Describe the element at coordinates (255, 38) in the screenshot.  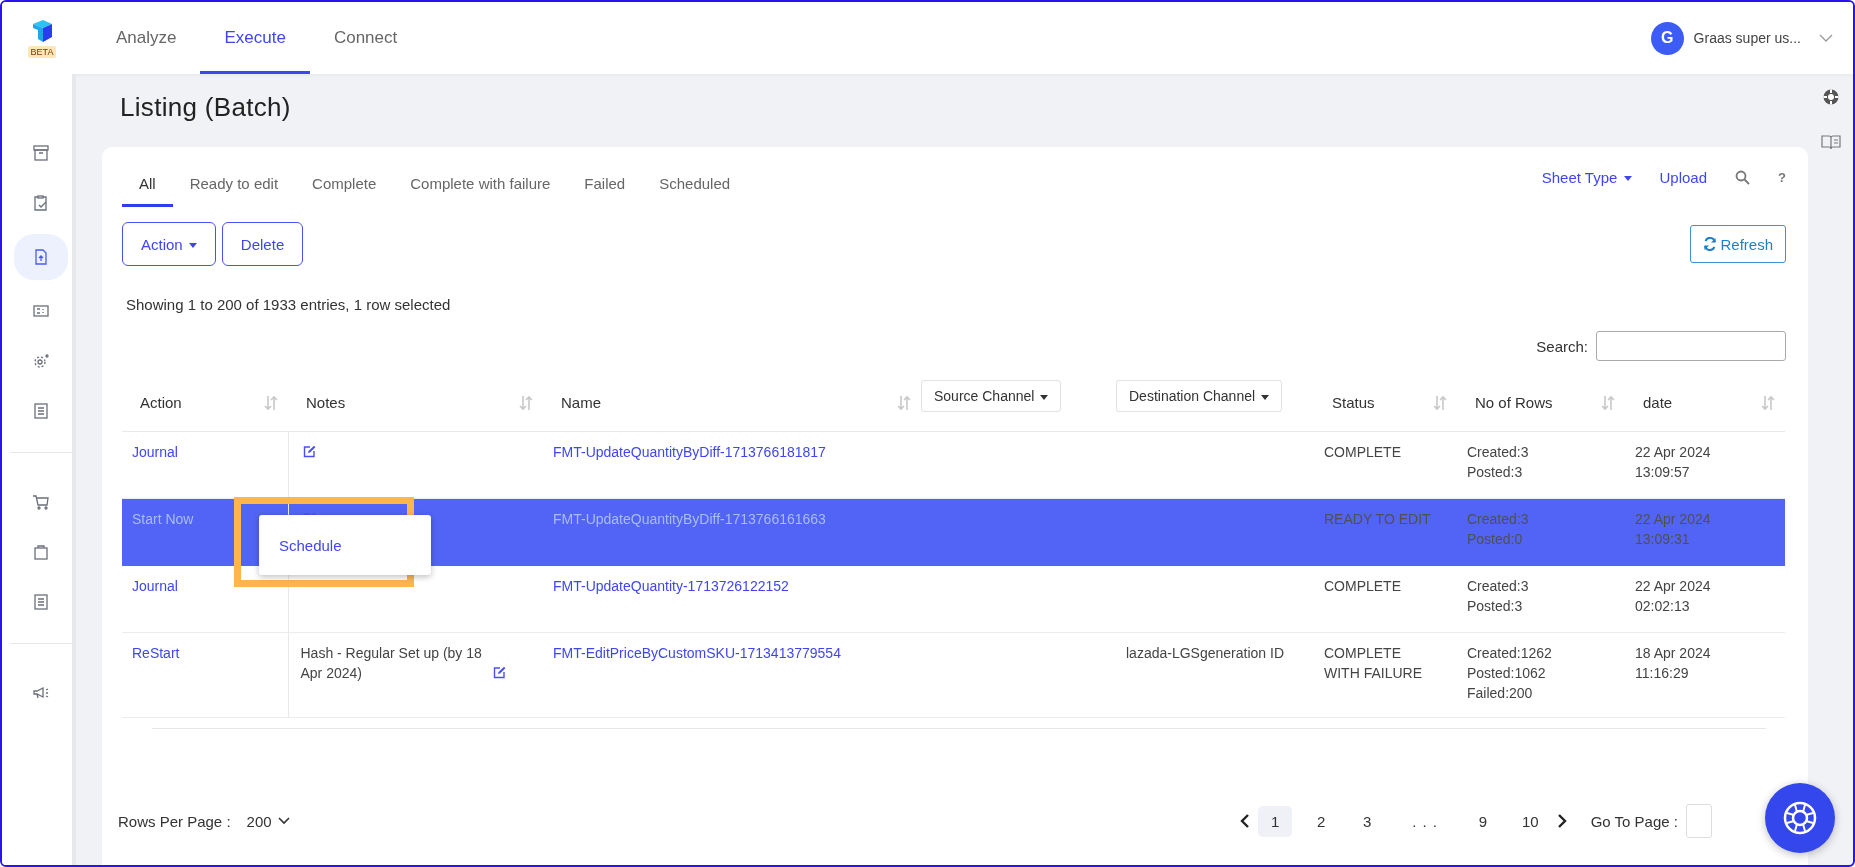
I see `nav-tab: Execute` at that location.